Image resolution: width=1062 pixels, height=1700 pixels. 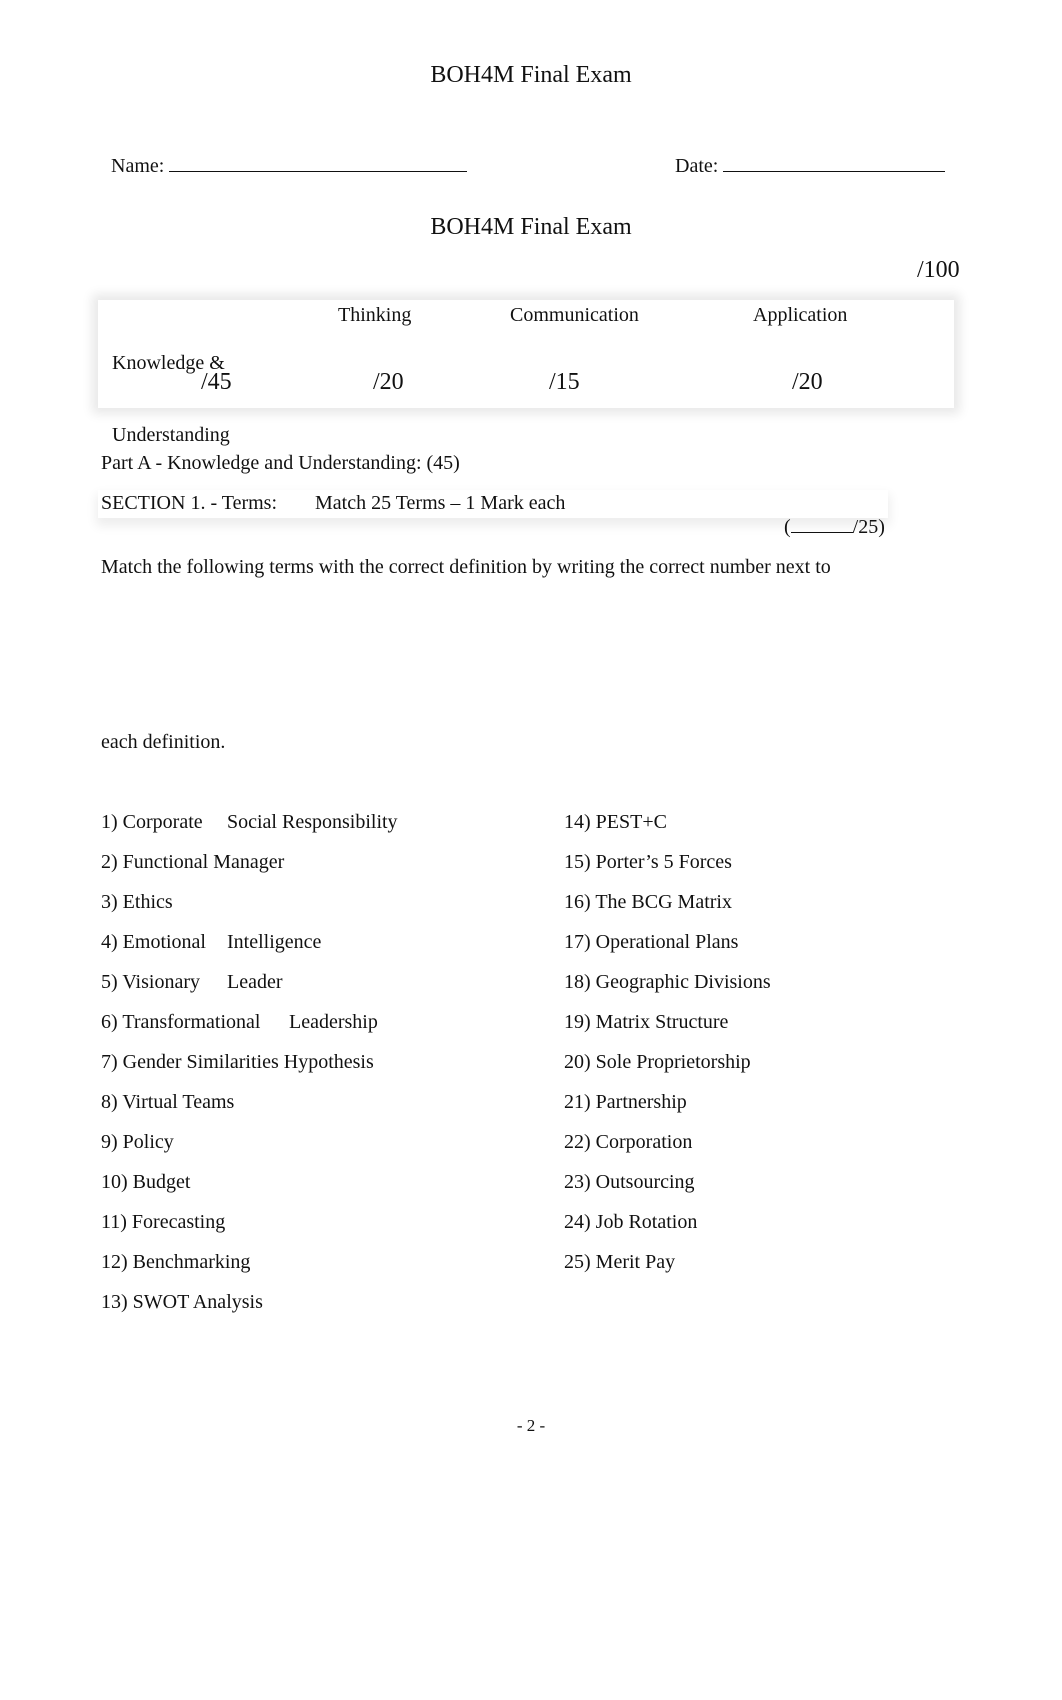 I want to click on term-text: Virtual Teams, so click(x=178, y=1102).